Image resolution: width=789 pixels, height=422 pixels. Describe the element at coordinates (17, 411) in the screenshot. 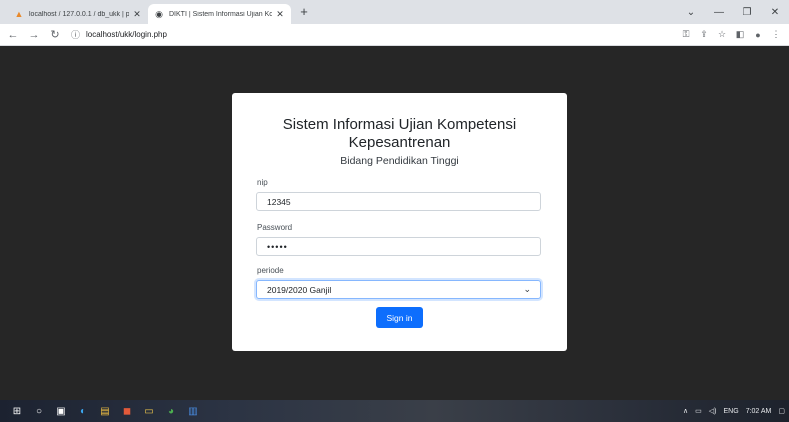

I see `windows-start-icon: ⊞` at that location.